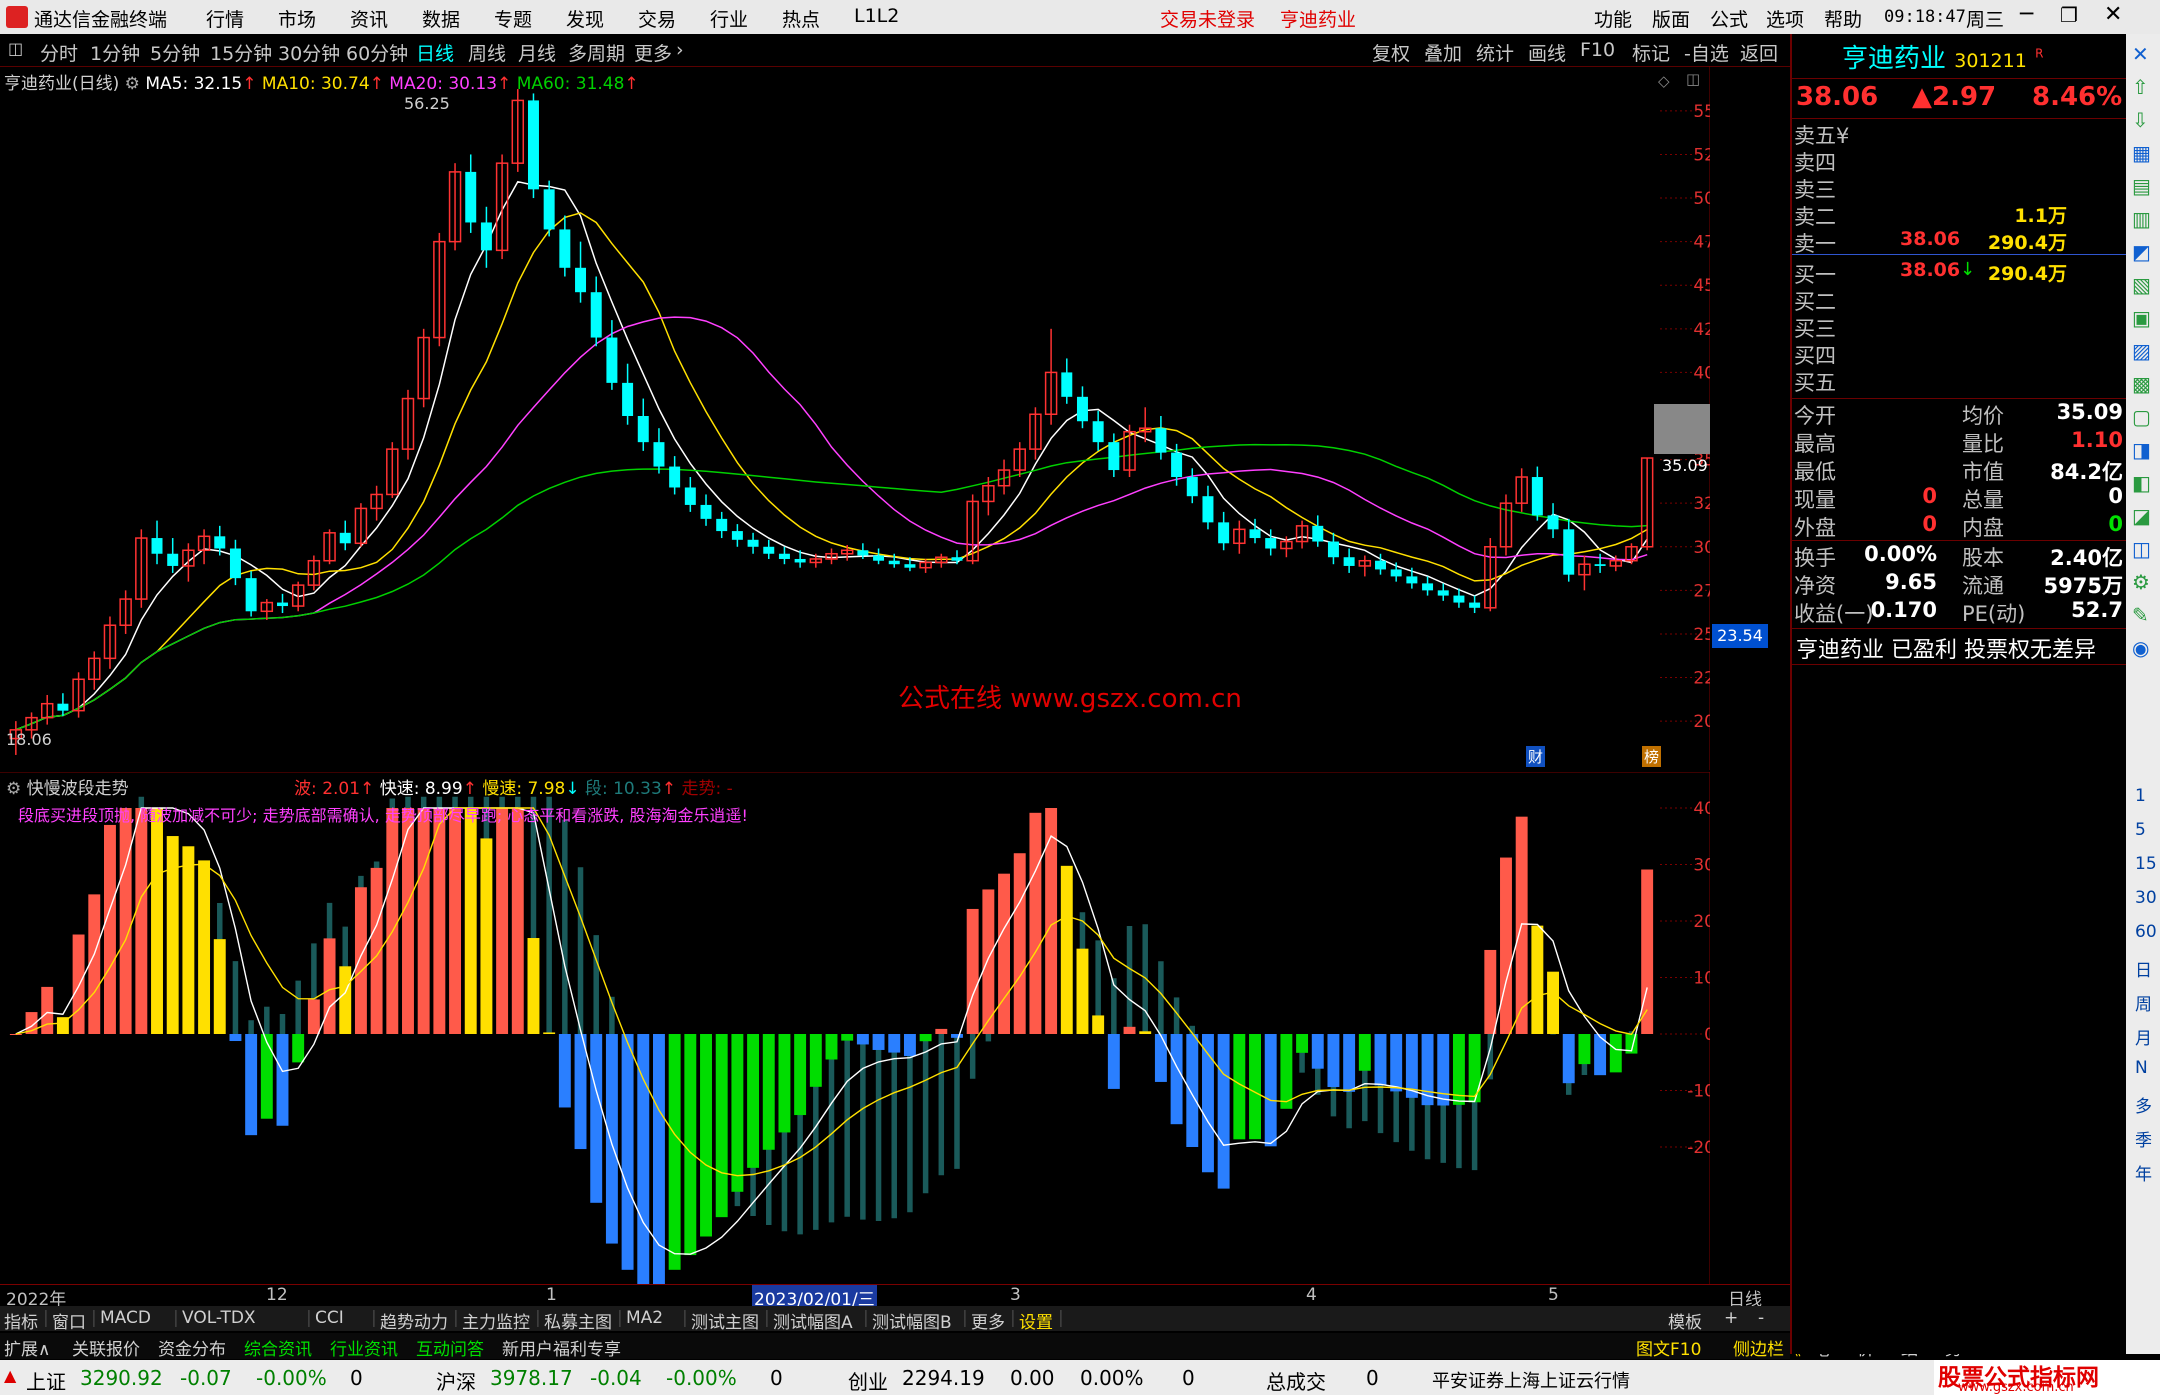 The height and width of the screenshot is (1395, 2160). I want to click on more-chevron-icon: ›, so click(680, 50).